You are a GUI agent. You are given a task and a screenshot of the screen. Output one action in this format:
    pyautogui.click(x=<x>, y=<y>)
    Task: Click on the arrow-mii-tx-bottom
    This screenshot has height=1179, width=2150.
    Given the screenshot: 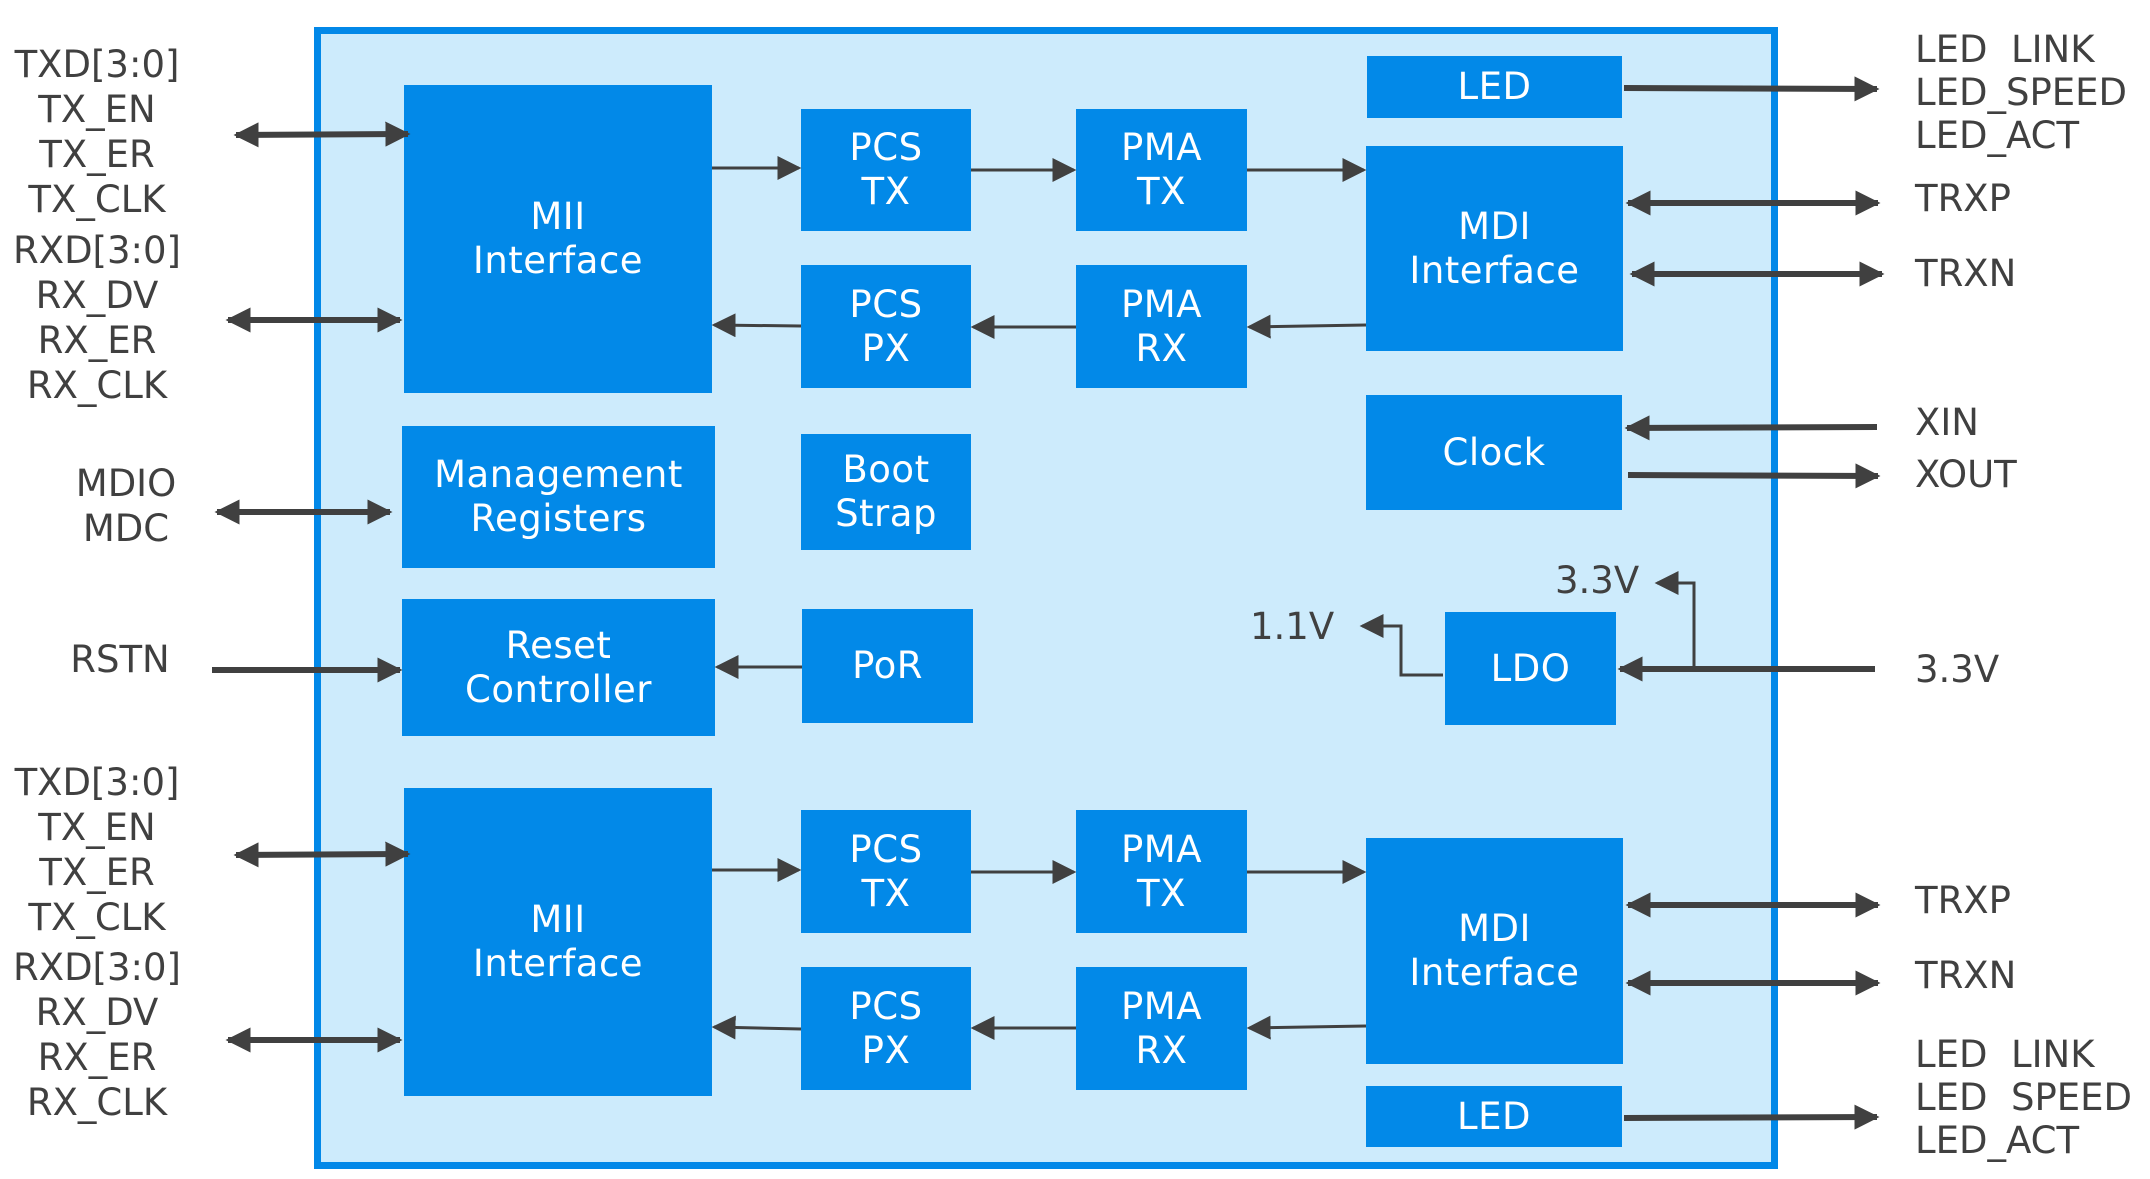 What is the action you would take?
    pyautogui.click(x=322, y=854)
    